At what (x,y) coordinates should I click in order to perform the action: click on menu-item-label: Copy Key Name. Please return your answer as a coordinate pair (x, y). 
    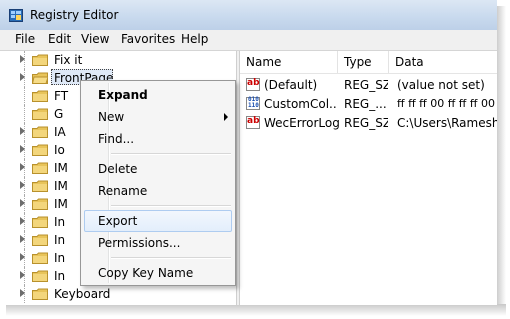
    Looking at the image, I should click on (146, 273).